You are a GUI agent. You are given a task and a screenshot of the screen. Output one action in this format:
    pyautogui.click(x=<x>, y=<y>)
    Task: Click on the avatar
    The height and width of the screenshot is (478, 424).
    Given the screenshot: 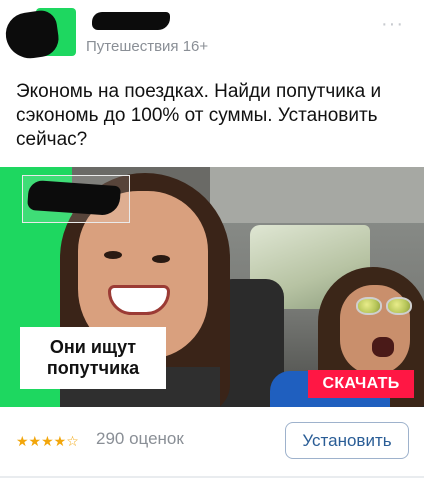 What is the action you would take?
    pyautogui.click(x=41, y=33)
    